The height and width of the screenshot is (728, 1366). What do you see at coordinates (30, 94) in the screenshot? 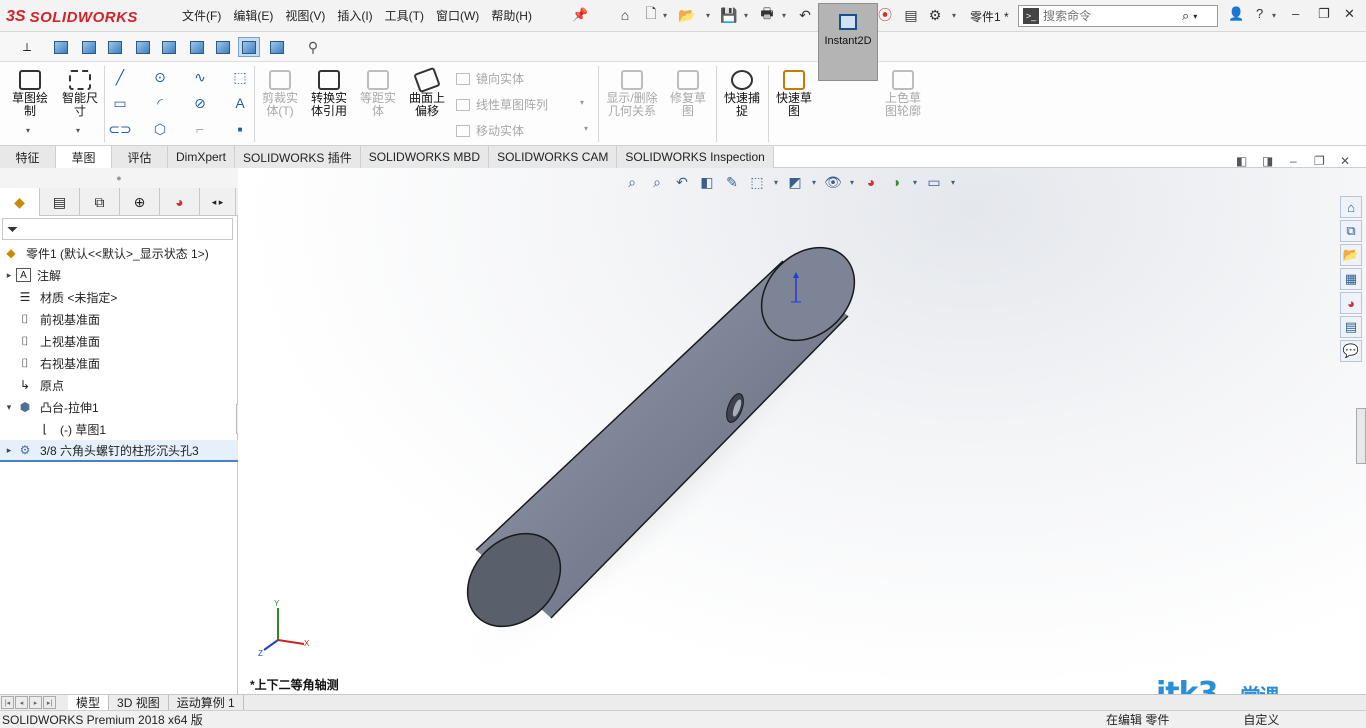
I see `sketch-button: 草图绘 制` at bounding box center [30, 94].